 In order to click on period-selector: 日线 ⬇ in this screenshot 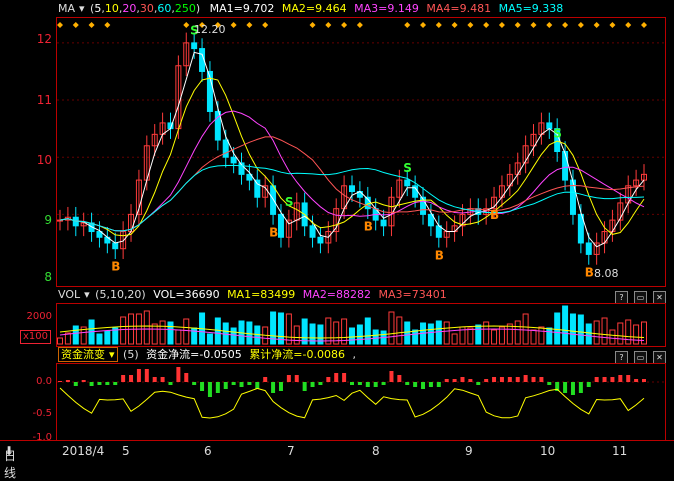, I will do `click(10, 462)`.